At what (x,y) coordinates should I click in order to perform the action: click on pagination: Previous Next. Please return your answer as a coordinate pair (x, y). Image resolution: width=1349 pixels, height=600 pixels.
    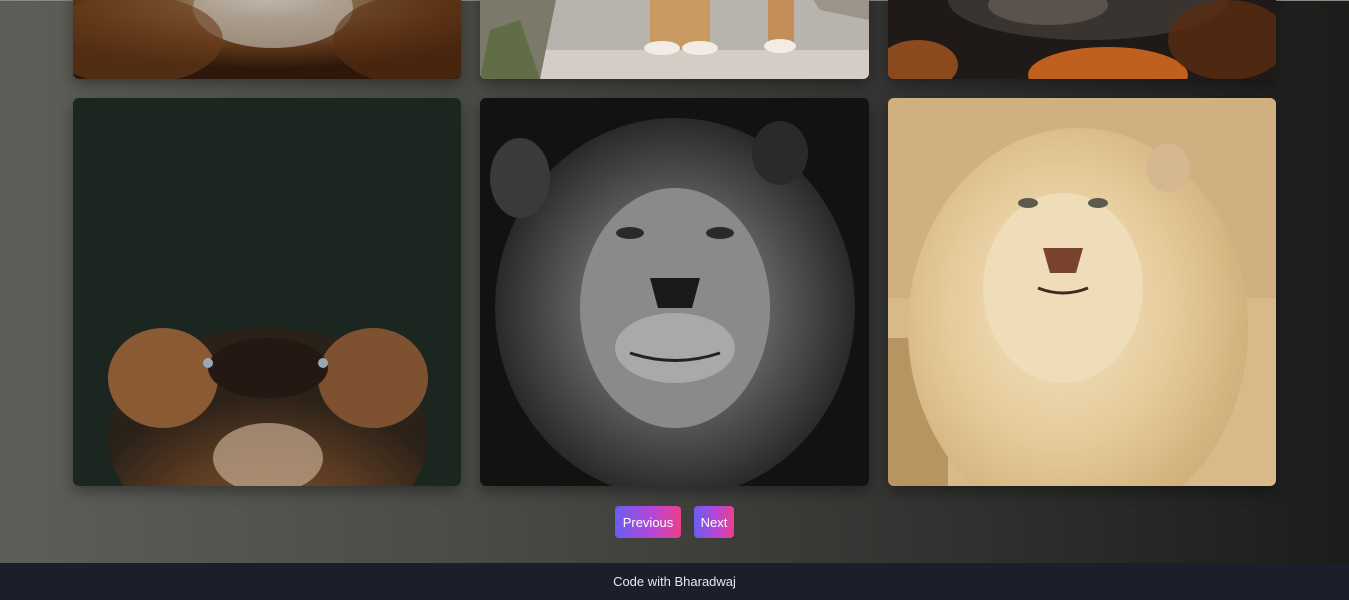
    Looking at the image, I should click on (674, 522).